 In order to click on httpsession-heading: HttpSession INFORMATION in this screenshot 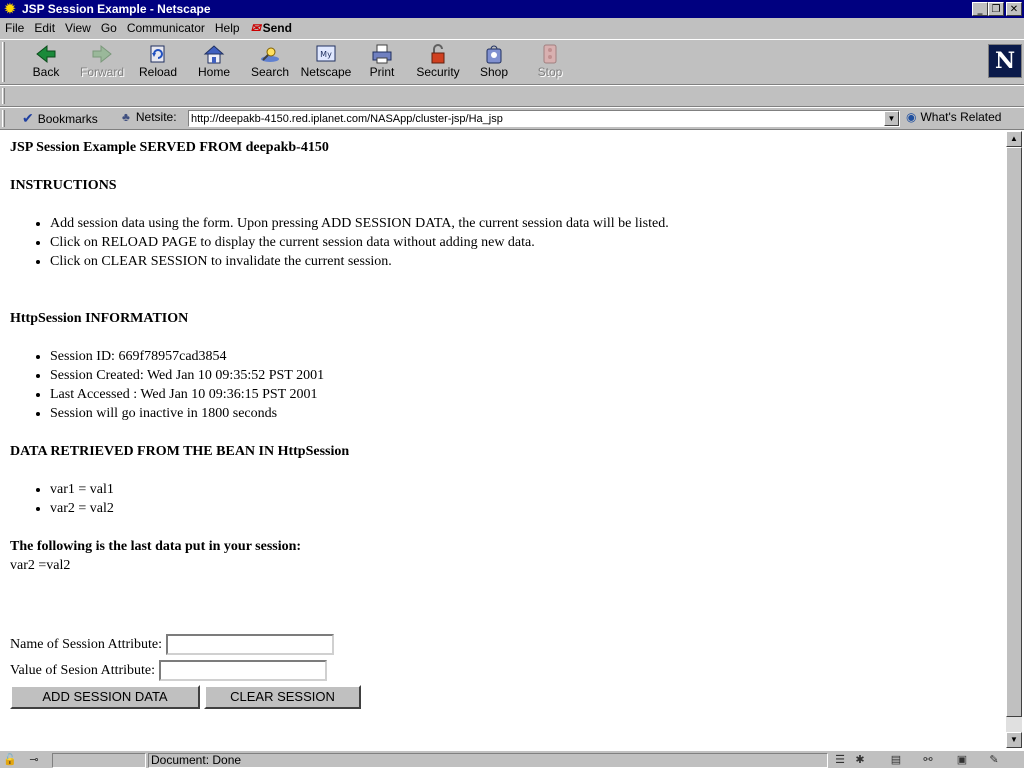, I will do `click(99, 318)`.